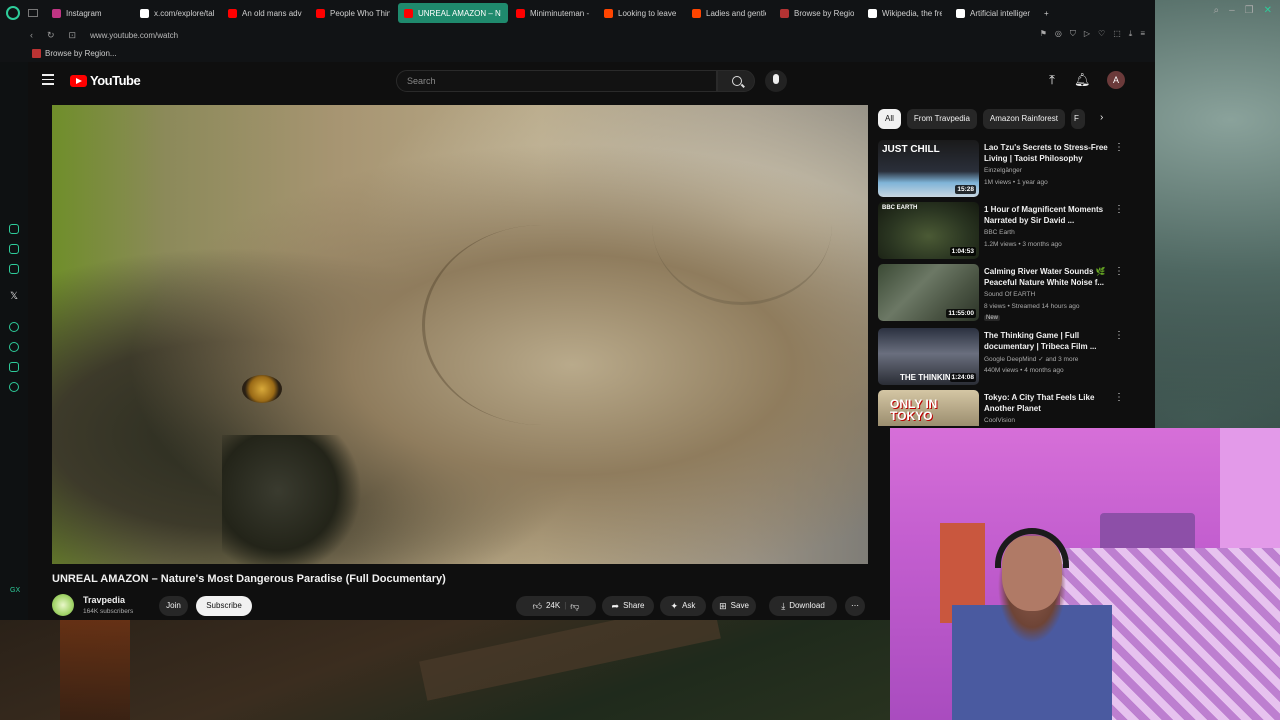 This screenshot has height=720, width=1280. I want to click on recommendation-channel: Google DeepMind ✓ and 3 more, so click(1031, 359).